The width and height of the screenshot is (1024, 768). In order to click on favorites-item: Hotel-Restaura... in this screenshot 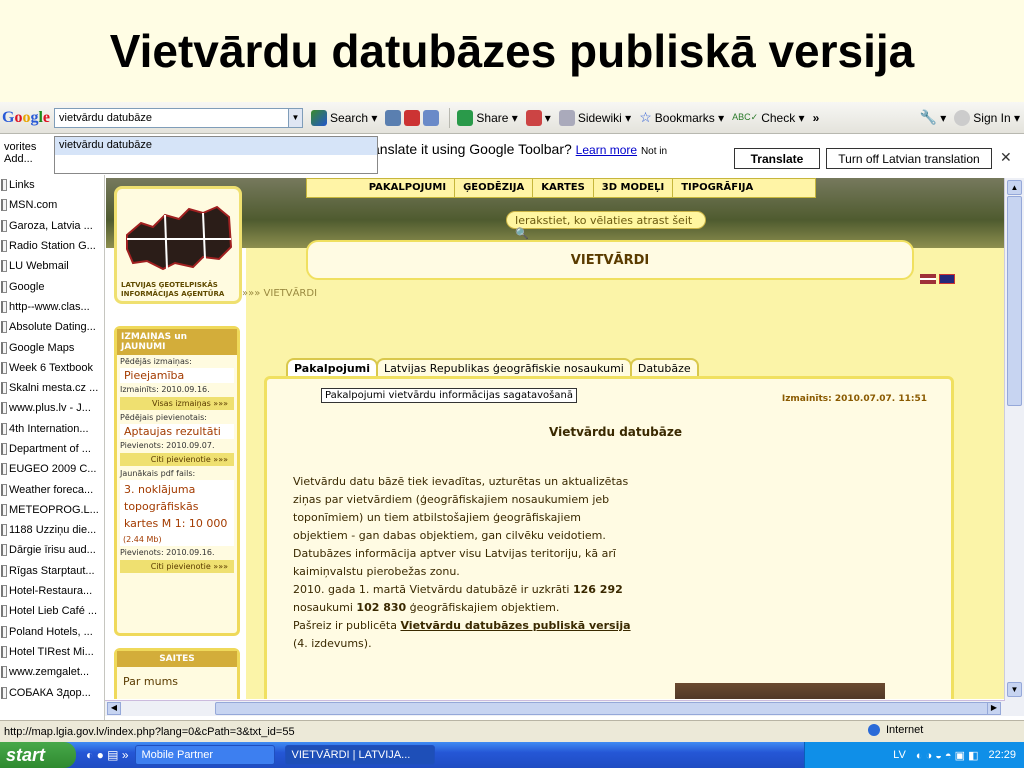, I will do `click(52, 591)`.